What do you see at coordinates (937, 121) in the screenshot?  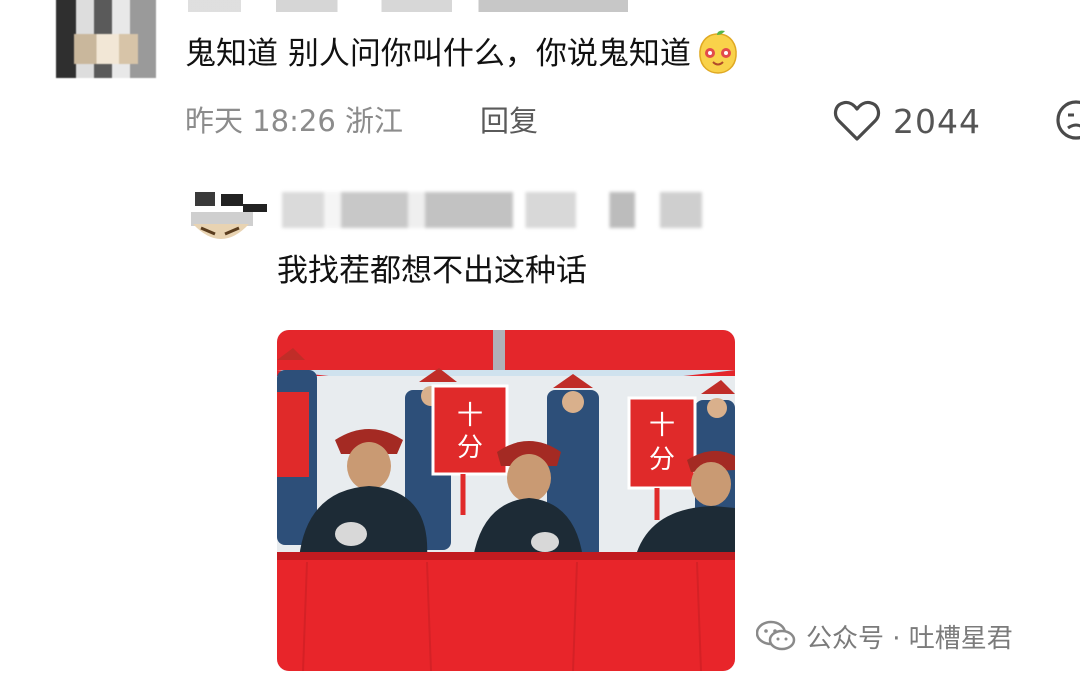 I see `like-count: 2044` at bounding box center [937, 121].